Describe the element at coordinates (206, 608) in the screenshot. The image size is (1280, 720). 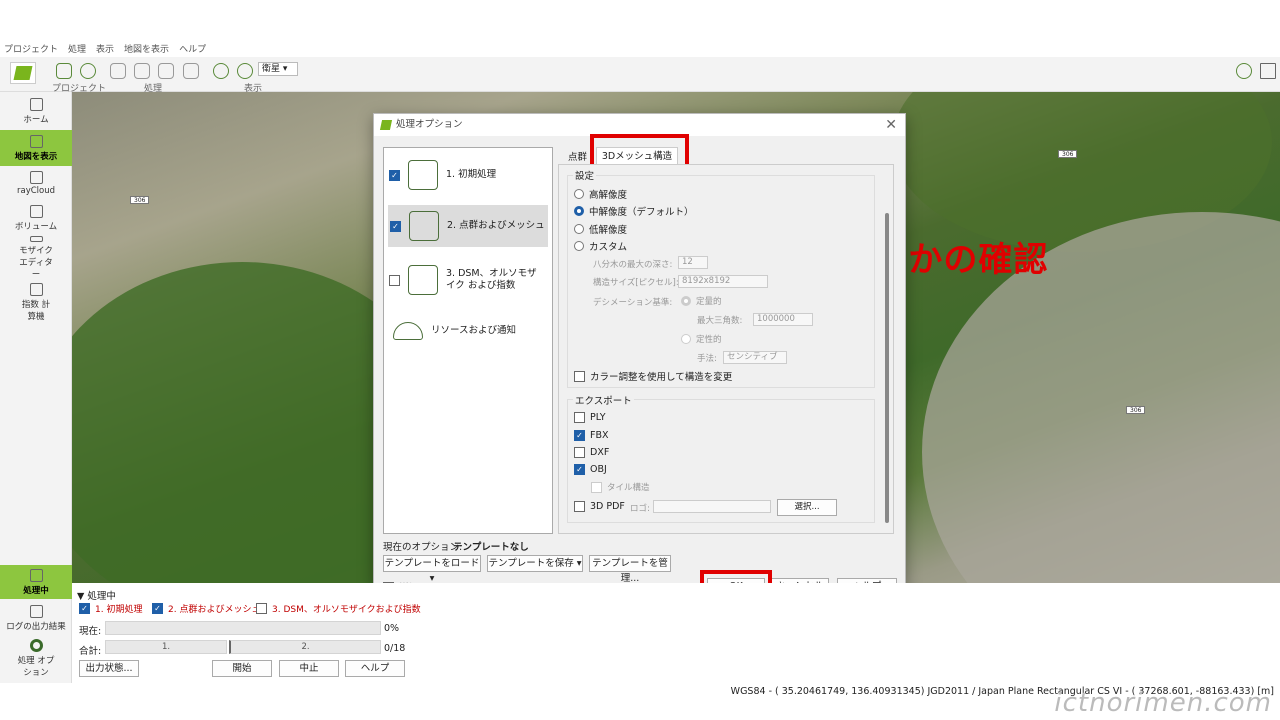
I see `processing-step-2: ✓ 2. 点群およびメッシュ` at that location.